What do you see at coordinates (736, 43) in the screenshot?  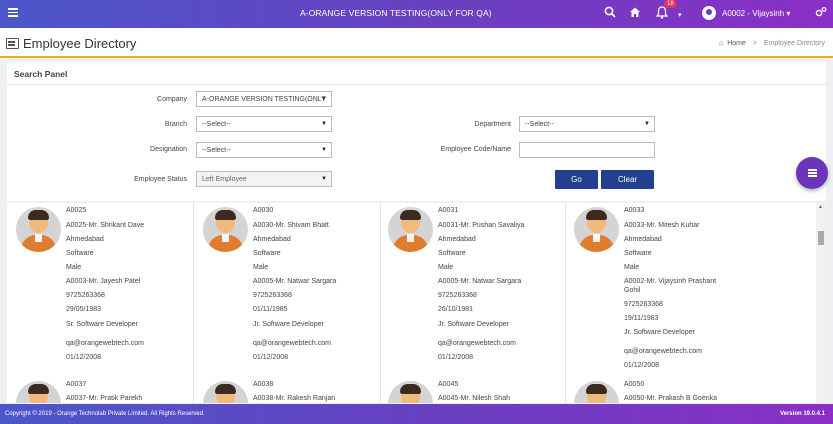 I see `breadcrumb-home: Home` at bounding box center [736, 43].